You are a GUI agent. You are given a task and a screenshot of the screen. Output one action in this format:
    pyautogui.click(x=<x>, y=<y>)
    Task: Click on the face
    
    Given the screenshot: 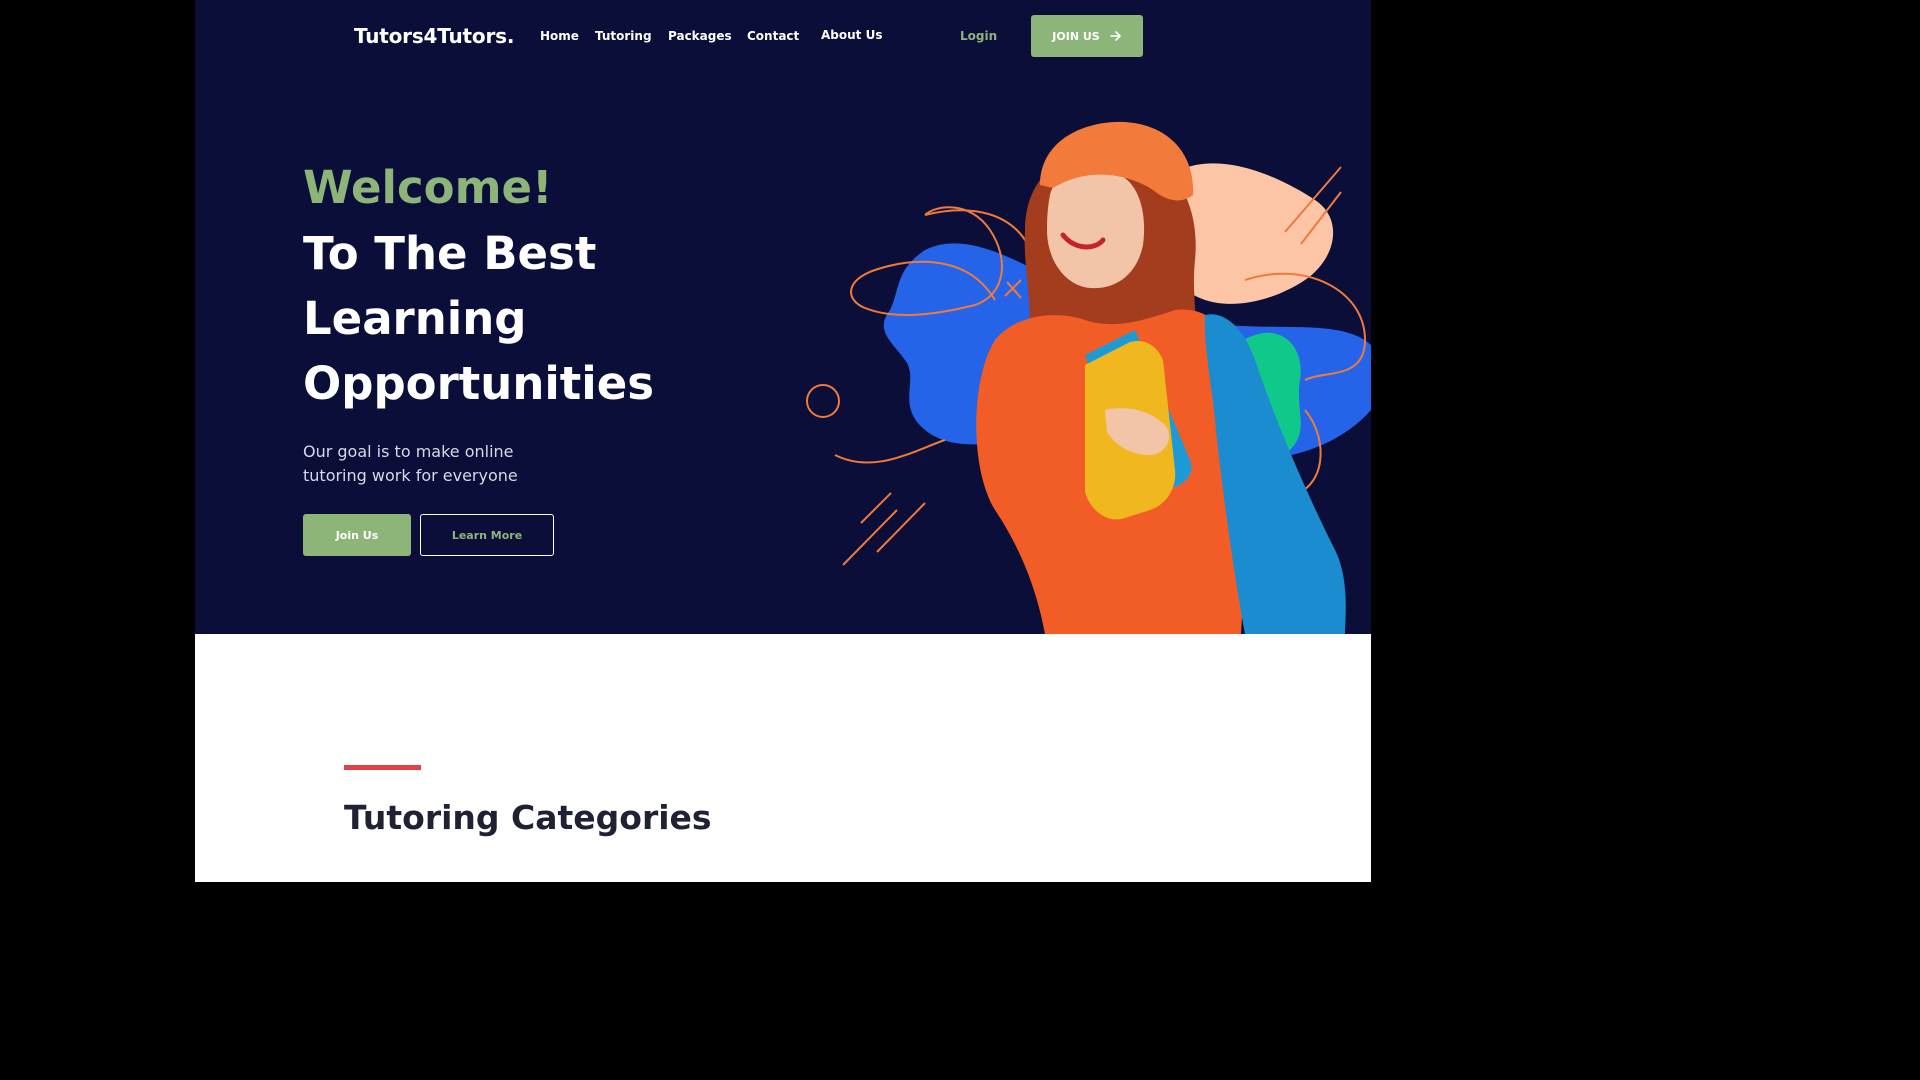 What is the action you would take?
    pyautogui.click(x=1096, y=229)
    